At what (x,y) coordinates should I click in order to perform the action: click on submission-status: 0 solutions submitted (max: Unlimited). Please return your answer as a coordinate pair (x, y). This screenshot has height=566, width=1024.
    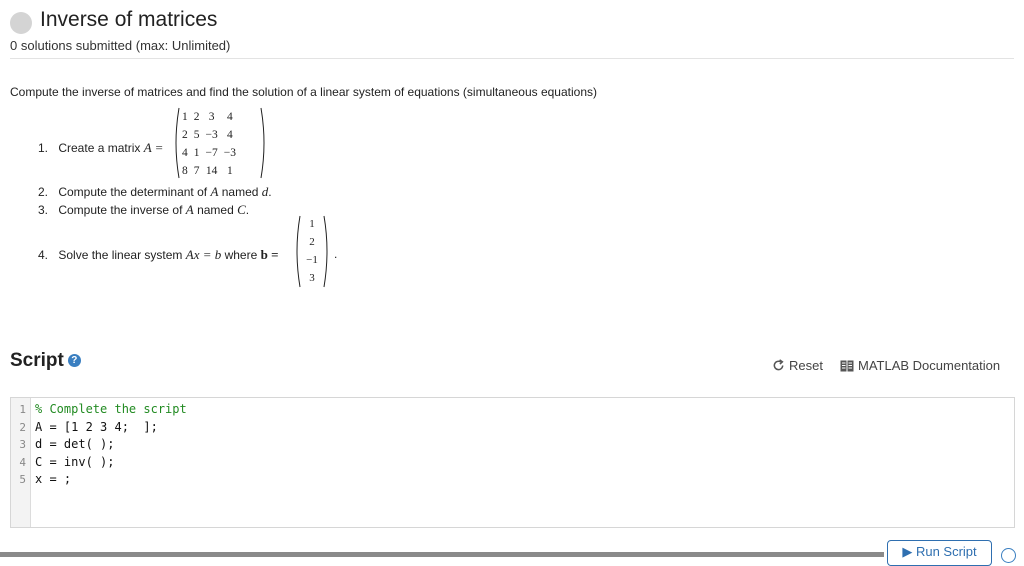
    Looking at the image, I should click on (120, 45).